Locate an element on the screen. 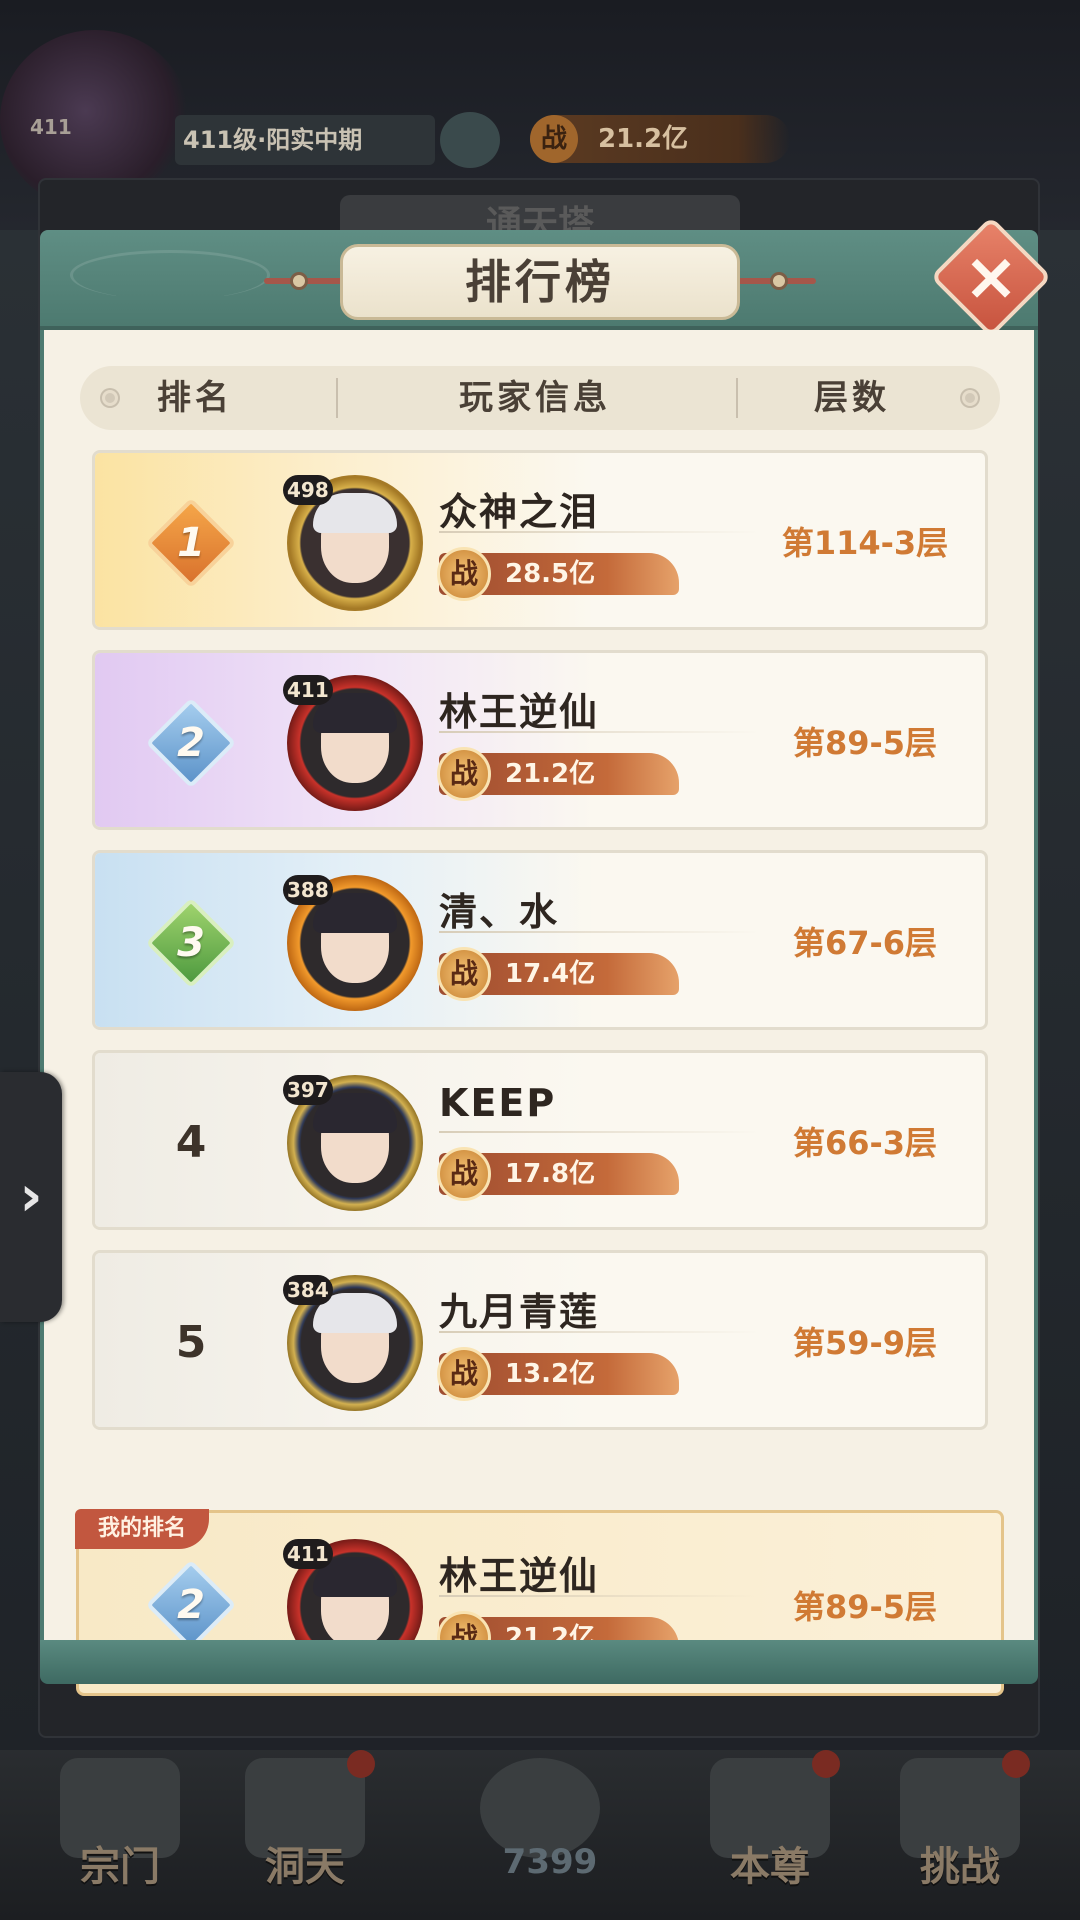 The height and width of the screenshot is (1920, 1080). close-icon: × is located at coordinates (991, 276).